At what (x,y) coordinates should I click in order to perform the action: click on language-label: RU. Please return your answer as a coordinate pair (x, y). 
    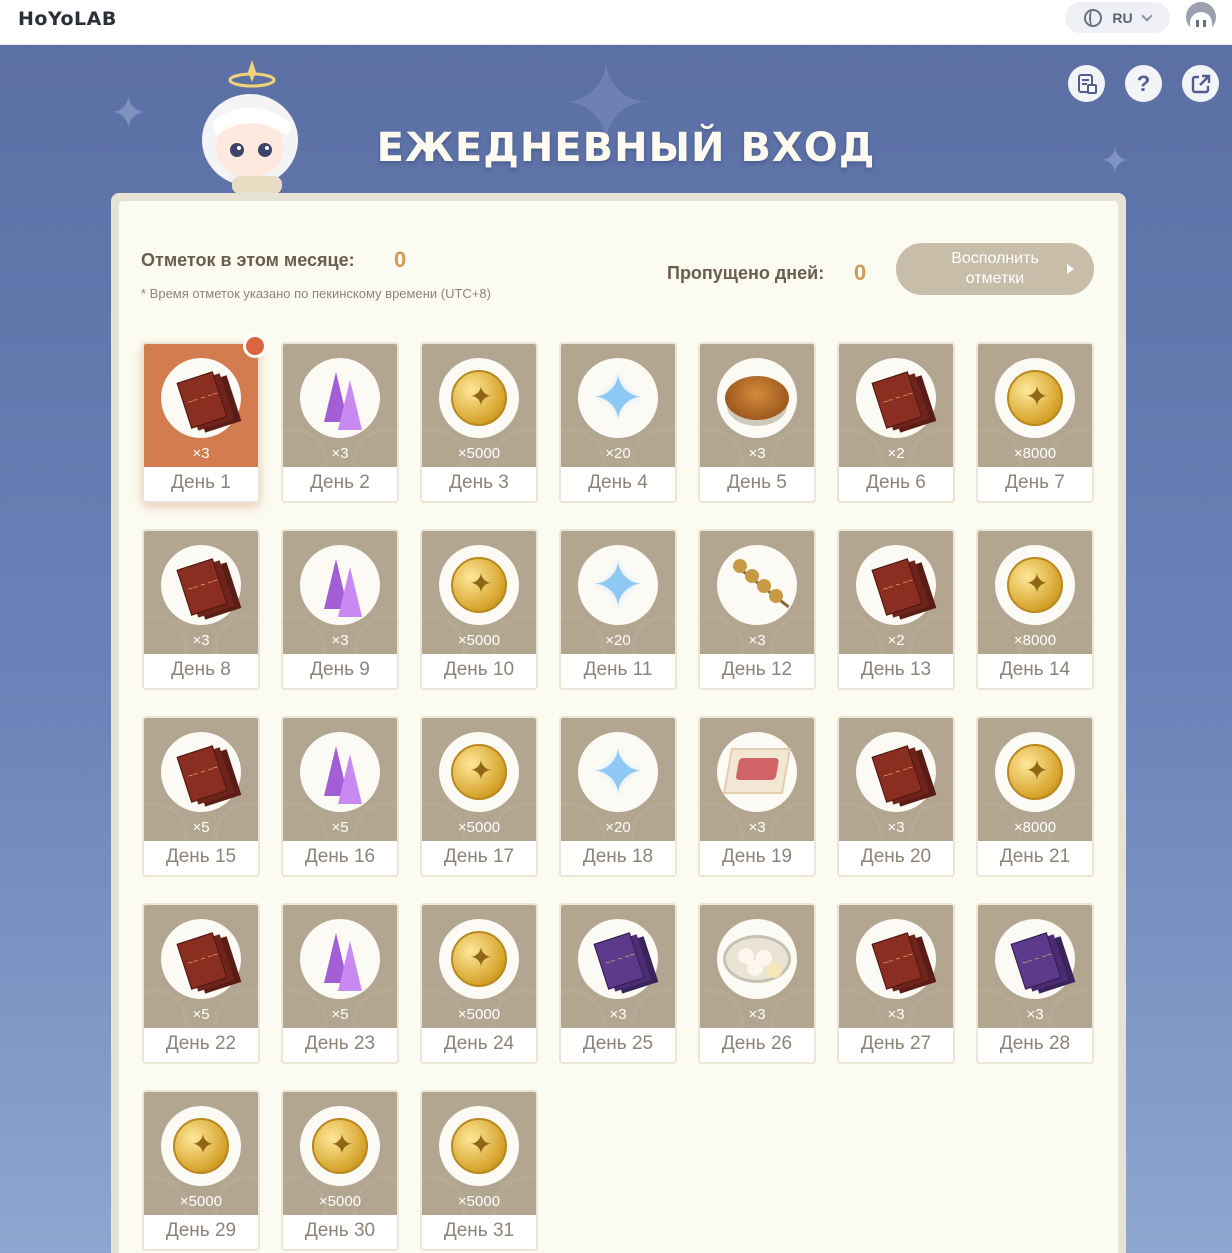
    Looking at the image, I should click on (1122, 17).